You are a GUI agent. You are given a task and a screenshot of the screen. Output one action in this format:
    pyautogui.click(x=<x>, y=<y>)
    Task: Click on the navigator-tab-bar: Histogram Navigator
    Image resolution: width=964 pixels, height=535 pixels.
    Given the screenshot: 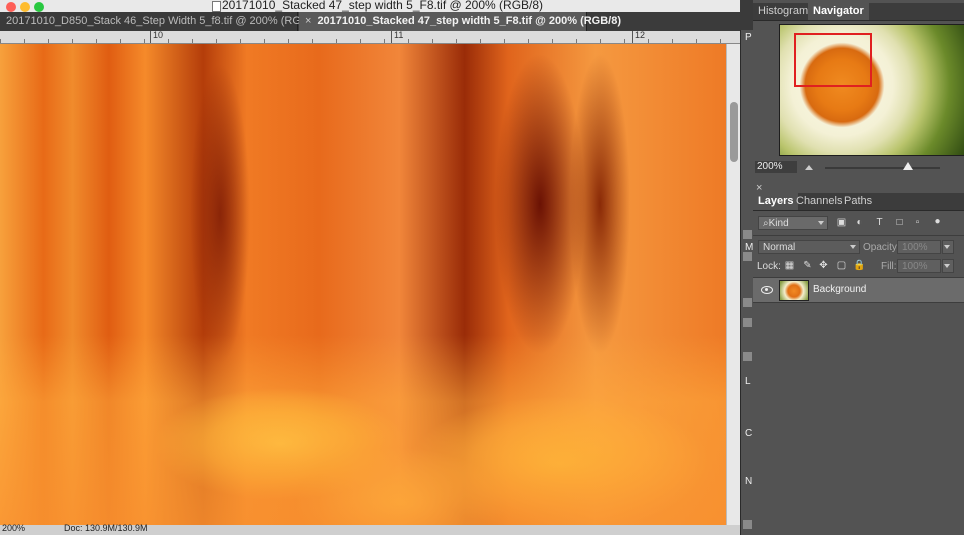 What is the action you would take?
    pyautogui.click(x=858, y=12)
    